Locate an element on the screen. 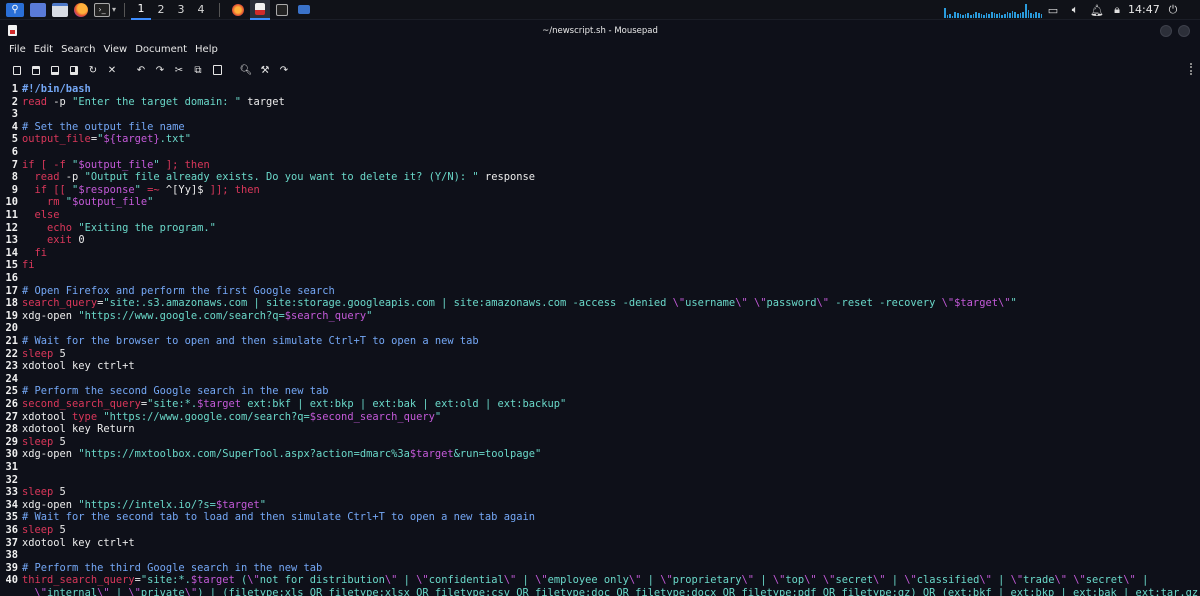 The image size is (1200, 596). code-line: 5 output_file="${target}.txt" is located at coordinates (95, 139).